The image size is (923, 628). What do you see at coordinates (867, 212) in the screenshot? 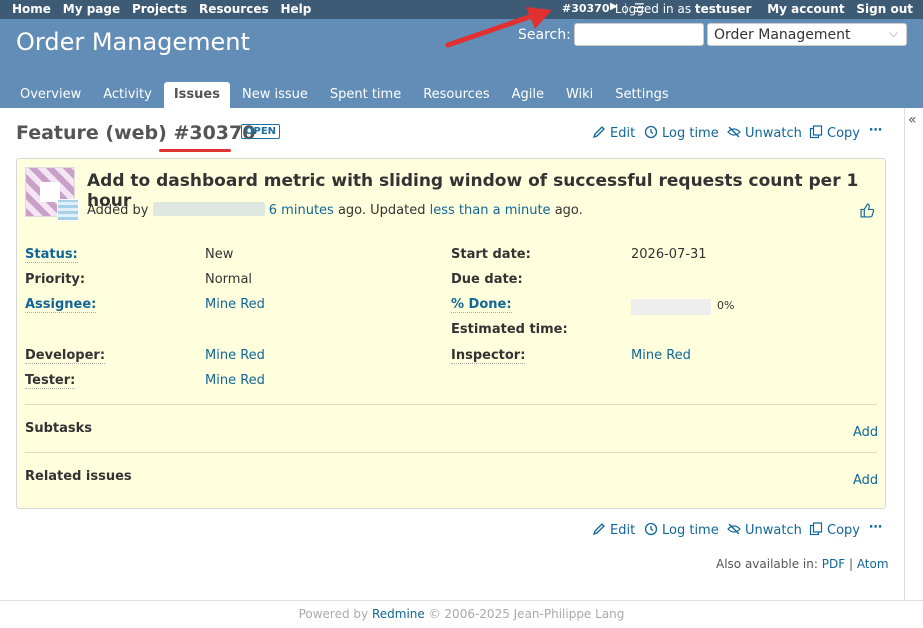
I see `thumbs-up-icon` at bounding box center [867, 212].